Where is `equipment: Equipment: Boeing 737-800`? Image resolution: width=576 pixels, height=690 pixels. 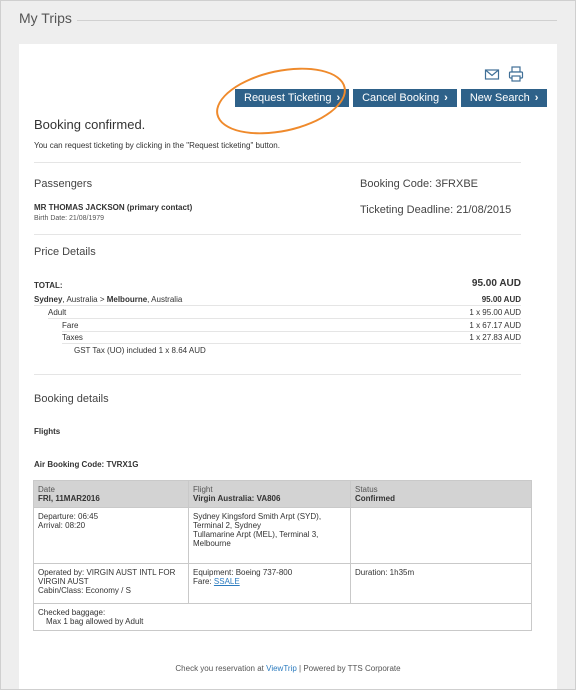 equipment: Equipment: Boeing 737-800 is located at coordinates (243, 572).